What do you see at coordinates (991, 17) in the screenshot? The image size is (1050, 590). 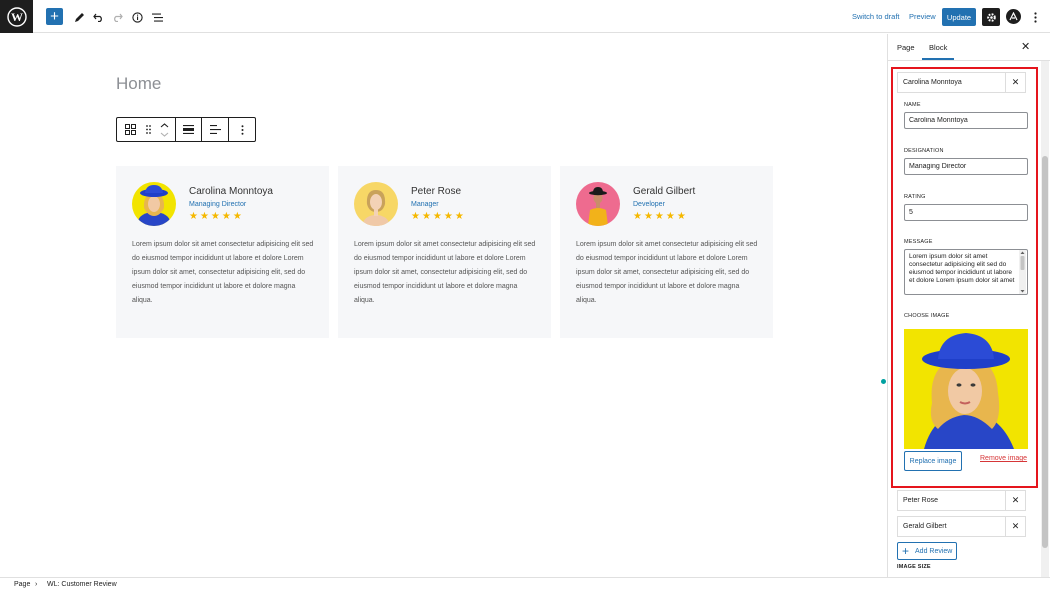 I see `settings-gear-icon` at bounding box center [991, 17].